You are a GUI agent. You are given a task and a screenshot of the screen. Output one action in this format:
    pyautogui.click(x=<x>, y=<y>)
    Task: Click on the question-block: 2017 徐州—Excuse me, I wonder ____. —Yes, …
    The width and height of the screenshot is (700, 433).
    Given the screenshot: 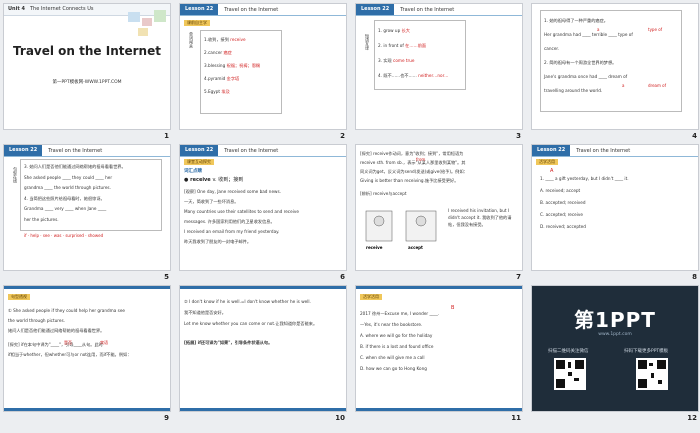 What is the action you would take?
    pyautogui.click(x=400, y=341)
    